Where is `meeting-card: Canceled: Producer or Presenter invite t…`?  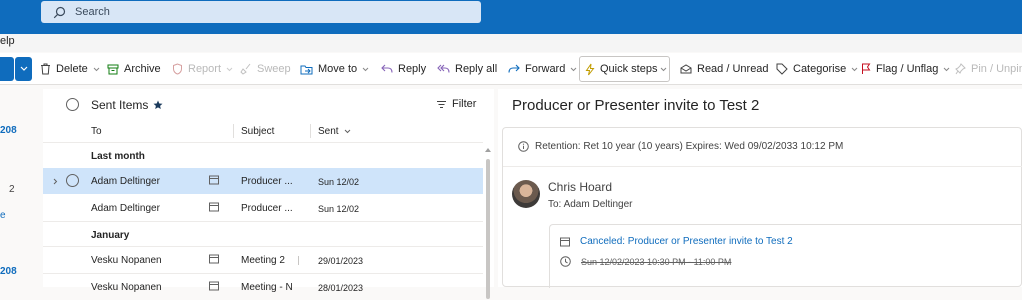
meeting-card: Canceled: Producer or Presenter invite t… is located at coordinates (785, 256).